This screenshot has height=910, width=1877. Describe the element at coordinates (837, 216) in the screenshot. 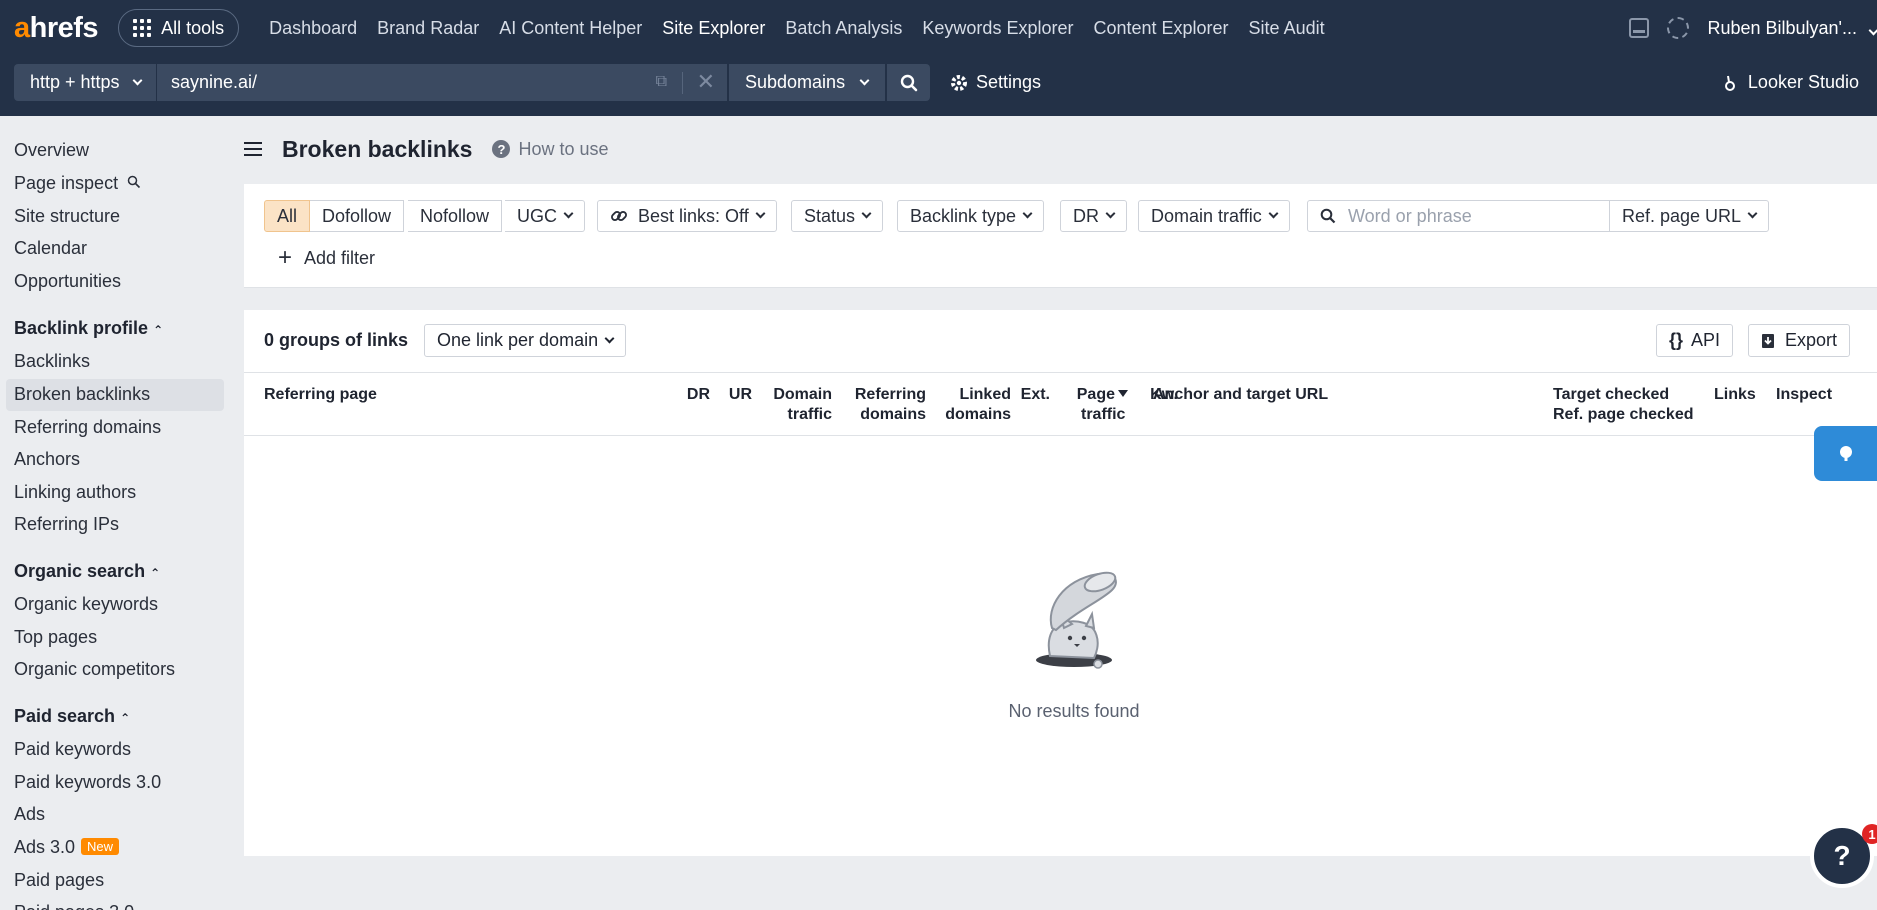

I see `status-dropdown: Status` at that location.